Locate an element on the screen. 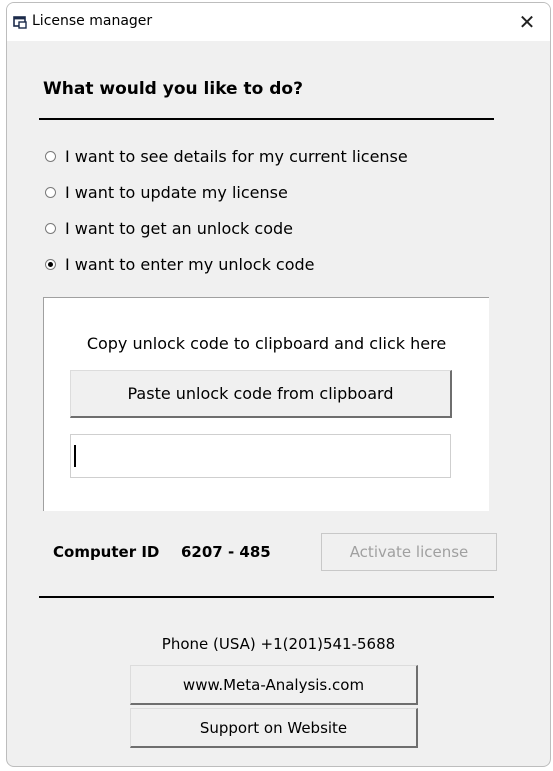 Image resolution: width=553 pixels, height=771 pixels. window-title: License manager is located at coordinates (92, 21).